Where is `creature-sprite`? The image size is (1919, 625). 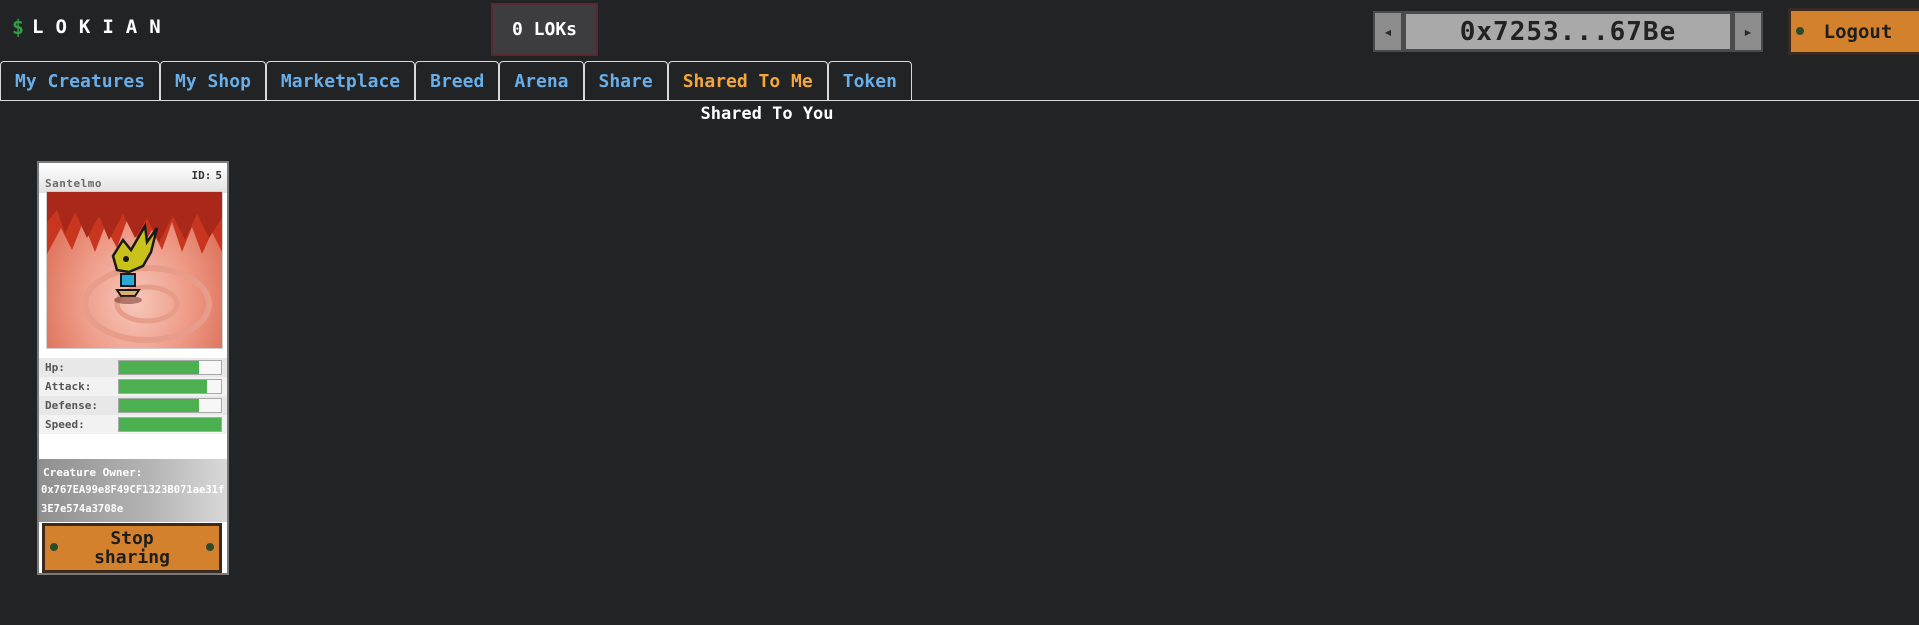 creature-sprite is located at coordinates (134, 267).